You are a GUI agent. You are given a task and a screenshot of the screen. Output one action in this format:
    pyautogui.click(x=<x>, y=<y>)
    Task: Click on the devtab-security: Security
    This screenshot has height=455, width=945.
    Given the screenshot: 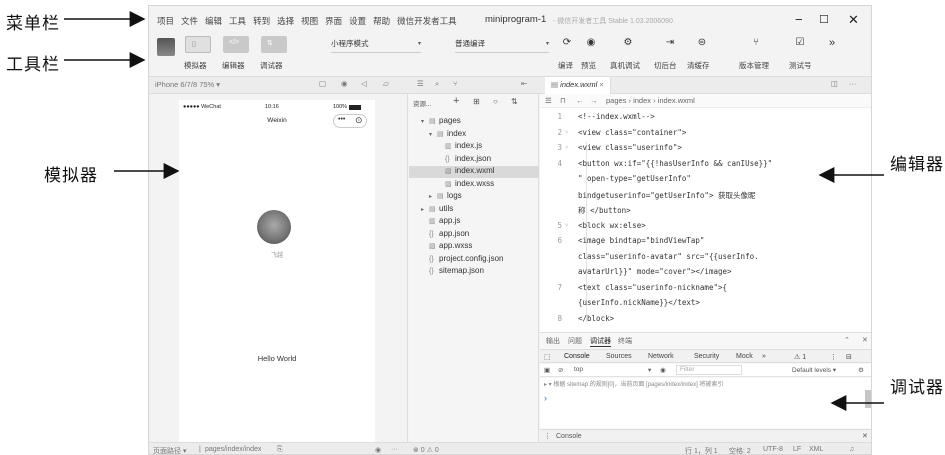 What is the action you would take?
    pyautogui.click(x=706, y=356)
    